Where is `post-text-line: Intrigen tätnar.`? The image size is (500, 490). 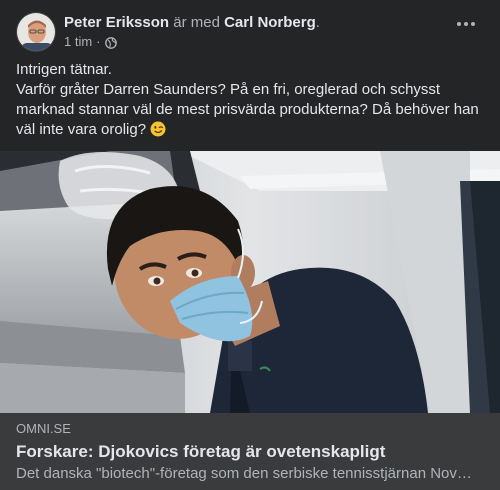 post-text-line: Intrigen tätnar. is located at coordinates (64, 69).